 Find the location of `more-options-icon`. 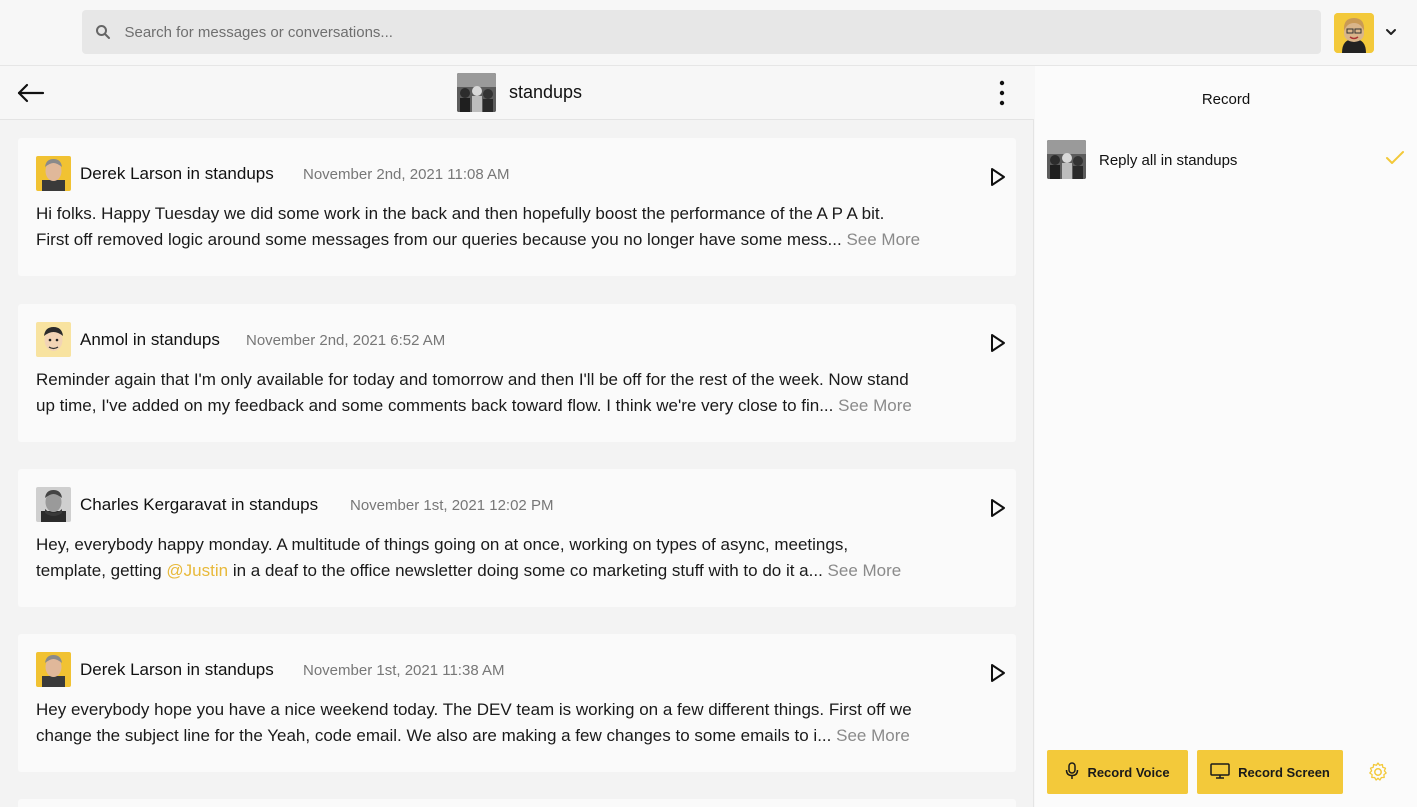

more-options-icon is located at coordinates (1002, 93).